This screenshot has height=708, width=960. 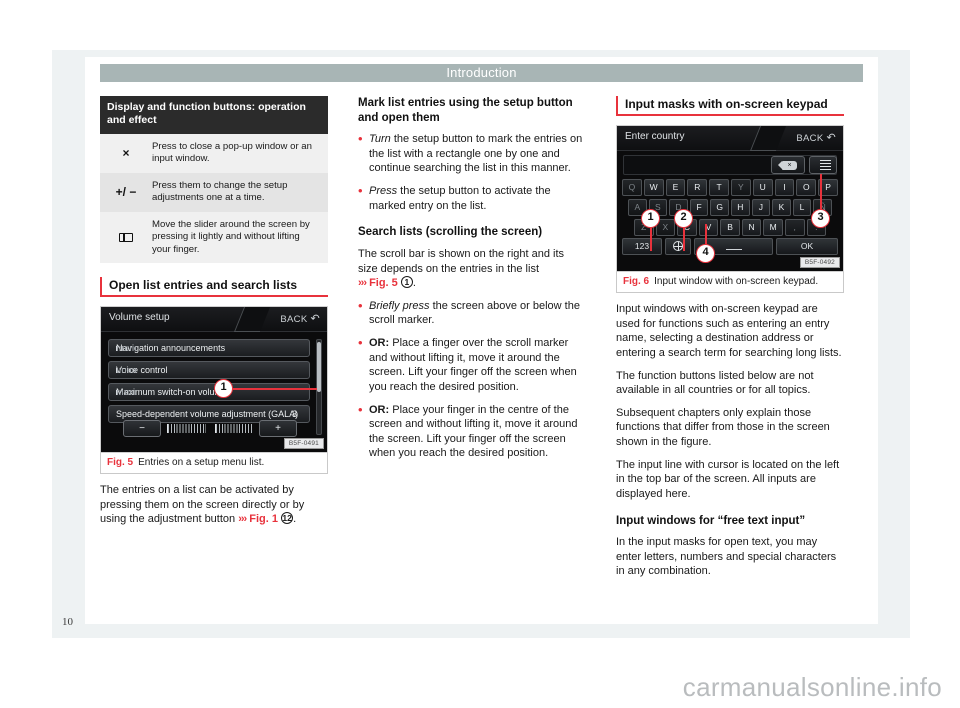 What do you see at coordinates (730, 246) in the screenshot?
I see `keyboard-bottom-row: 123 OK` at bounding box center [730, 246].